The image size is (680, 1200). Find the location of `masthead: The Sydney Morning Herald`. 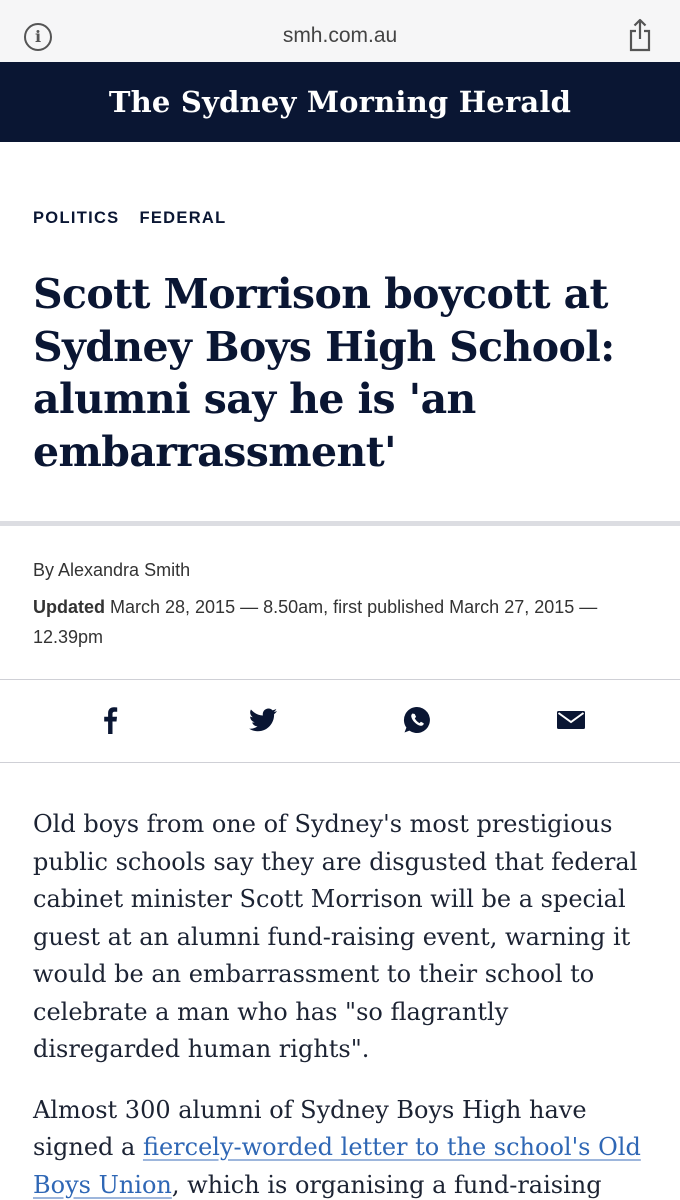

masthead: The Sydney Morning Herald is located at coordinates (340, 102).